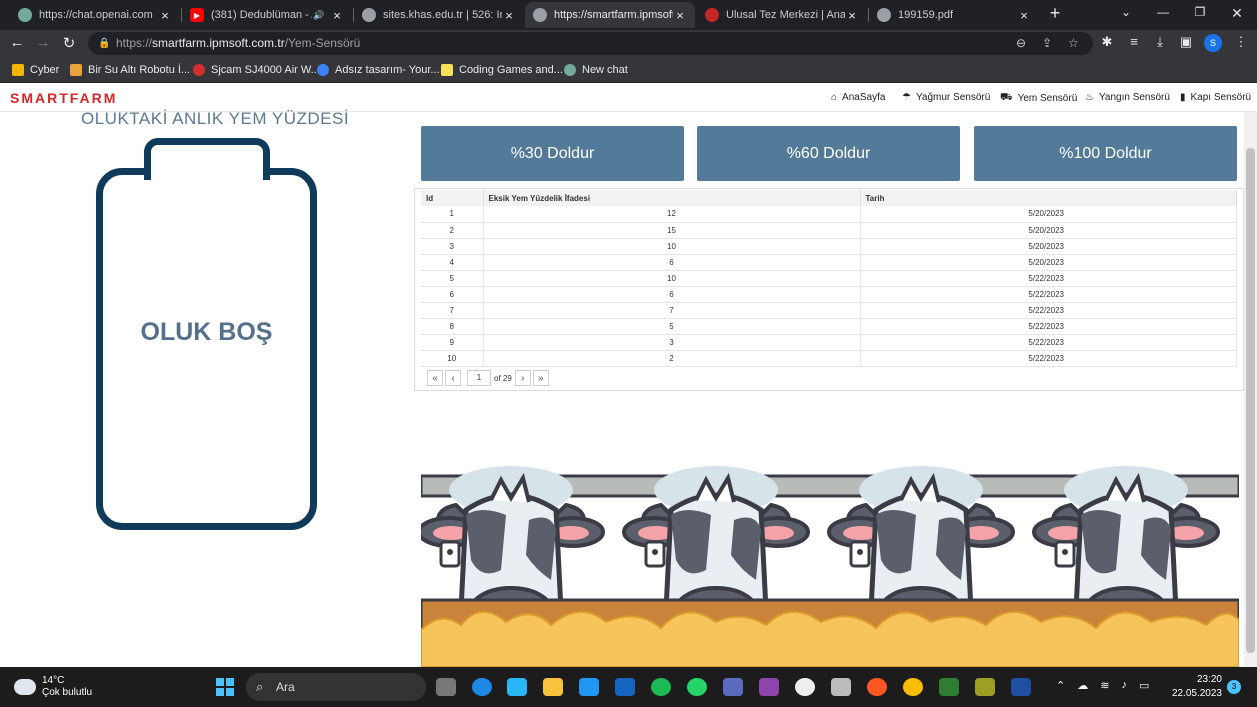 The height and width of the screenshot is (707, 1257). I want to click on tab-smartfarm: https://smartfarm.ipmsoft.c ×, so click(610, 15).